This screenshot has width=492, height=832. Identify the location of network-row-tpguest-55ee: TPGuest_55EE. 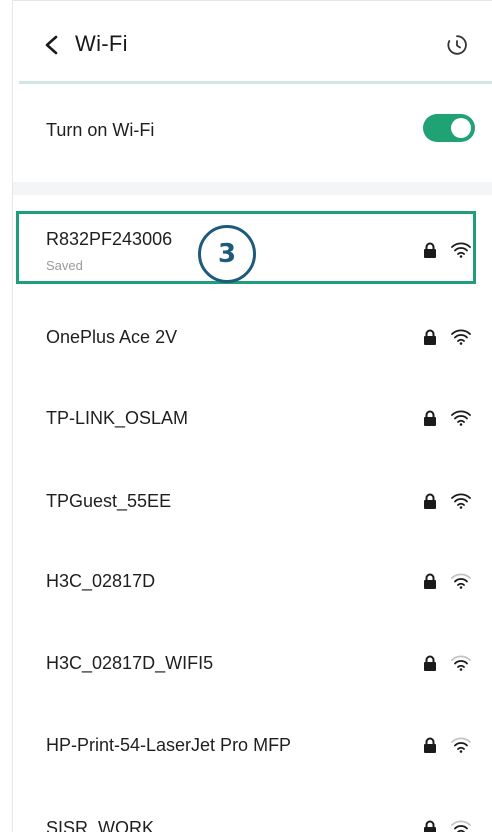
(252, 500).